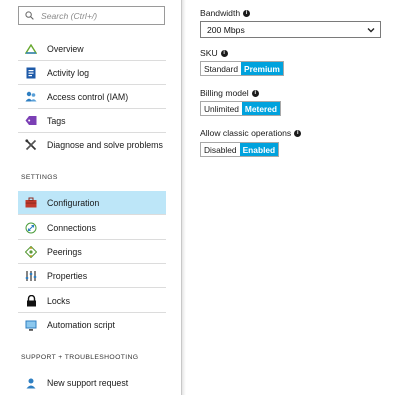 This screenshot has height=395, width=400. I want to click on sidebar-item-label: Configuration, so click(73, 202).